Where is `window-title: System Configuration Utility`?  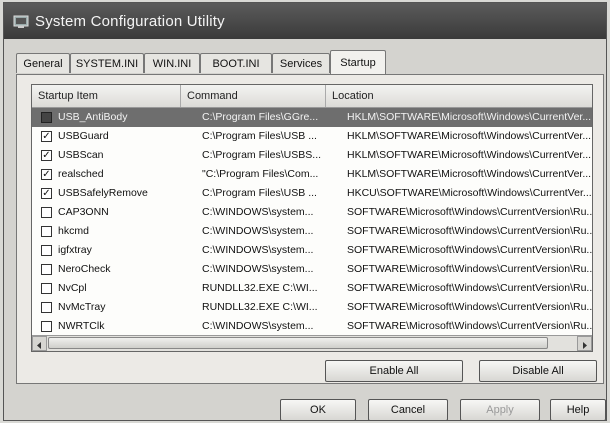
window-title: System Configuration Utility is located at coordinates (130, 21).